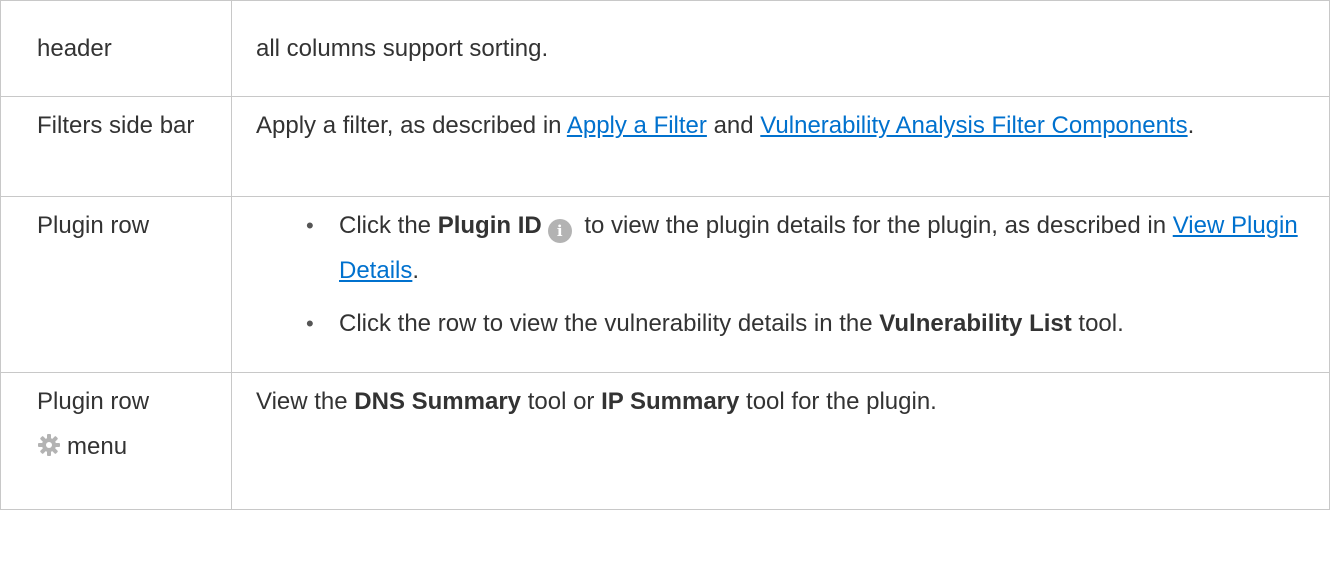 Image resolution: width=1331 pixels, height=586 pixels. What do you see at coordinates (388, 225) in the screenshot?
I see `item-text: Click the` at bounding box center [388, 225].